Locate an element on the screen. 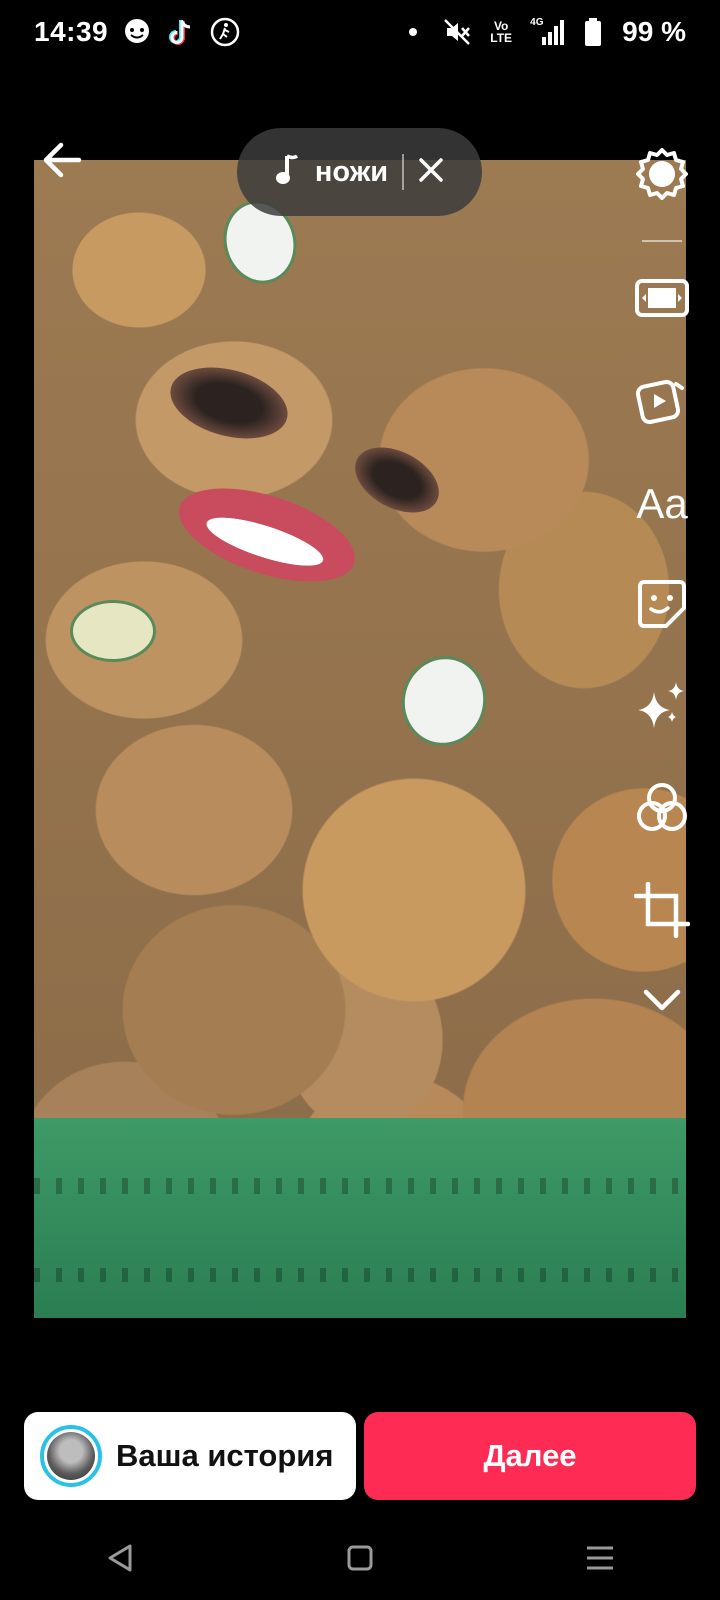  your-story-label: Ваша история is located at coordinates (225, 1455).